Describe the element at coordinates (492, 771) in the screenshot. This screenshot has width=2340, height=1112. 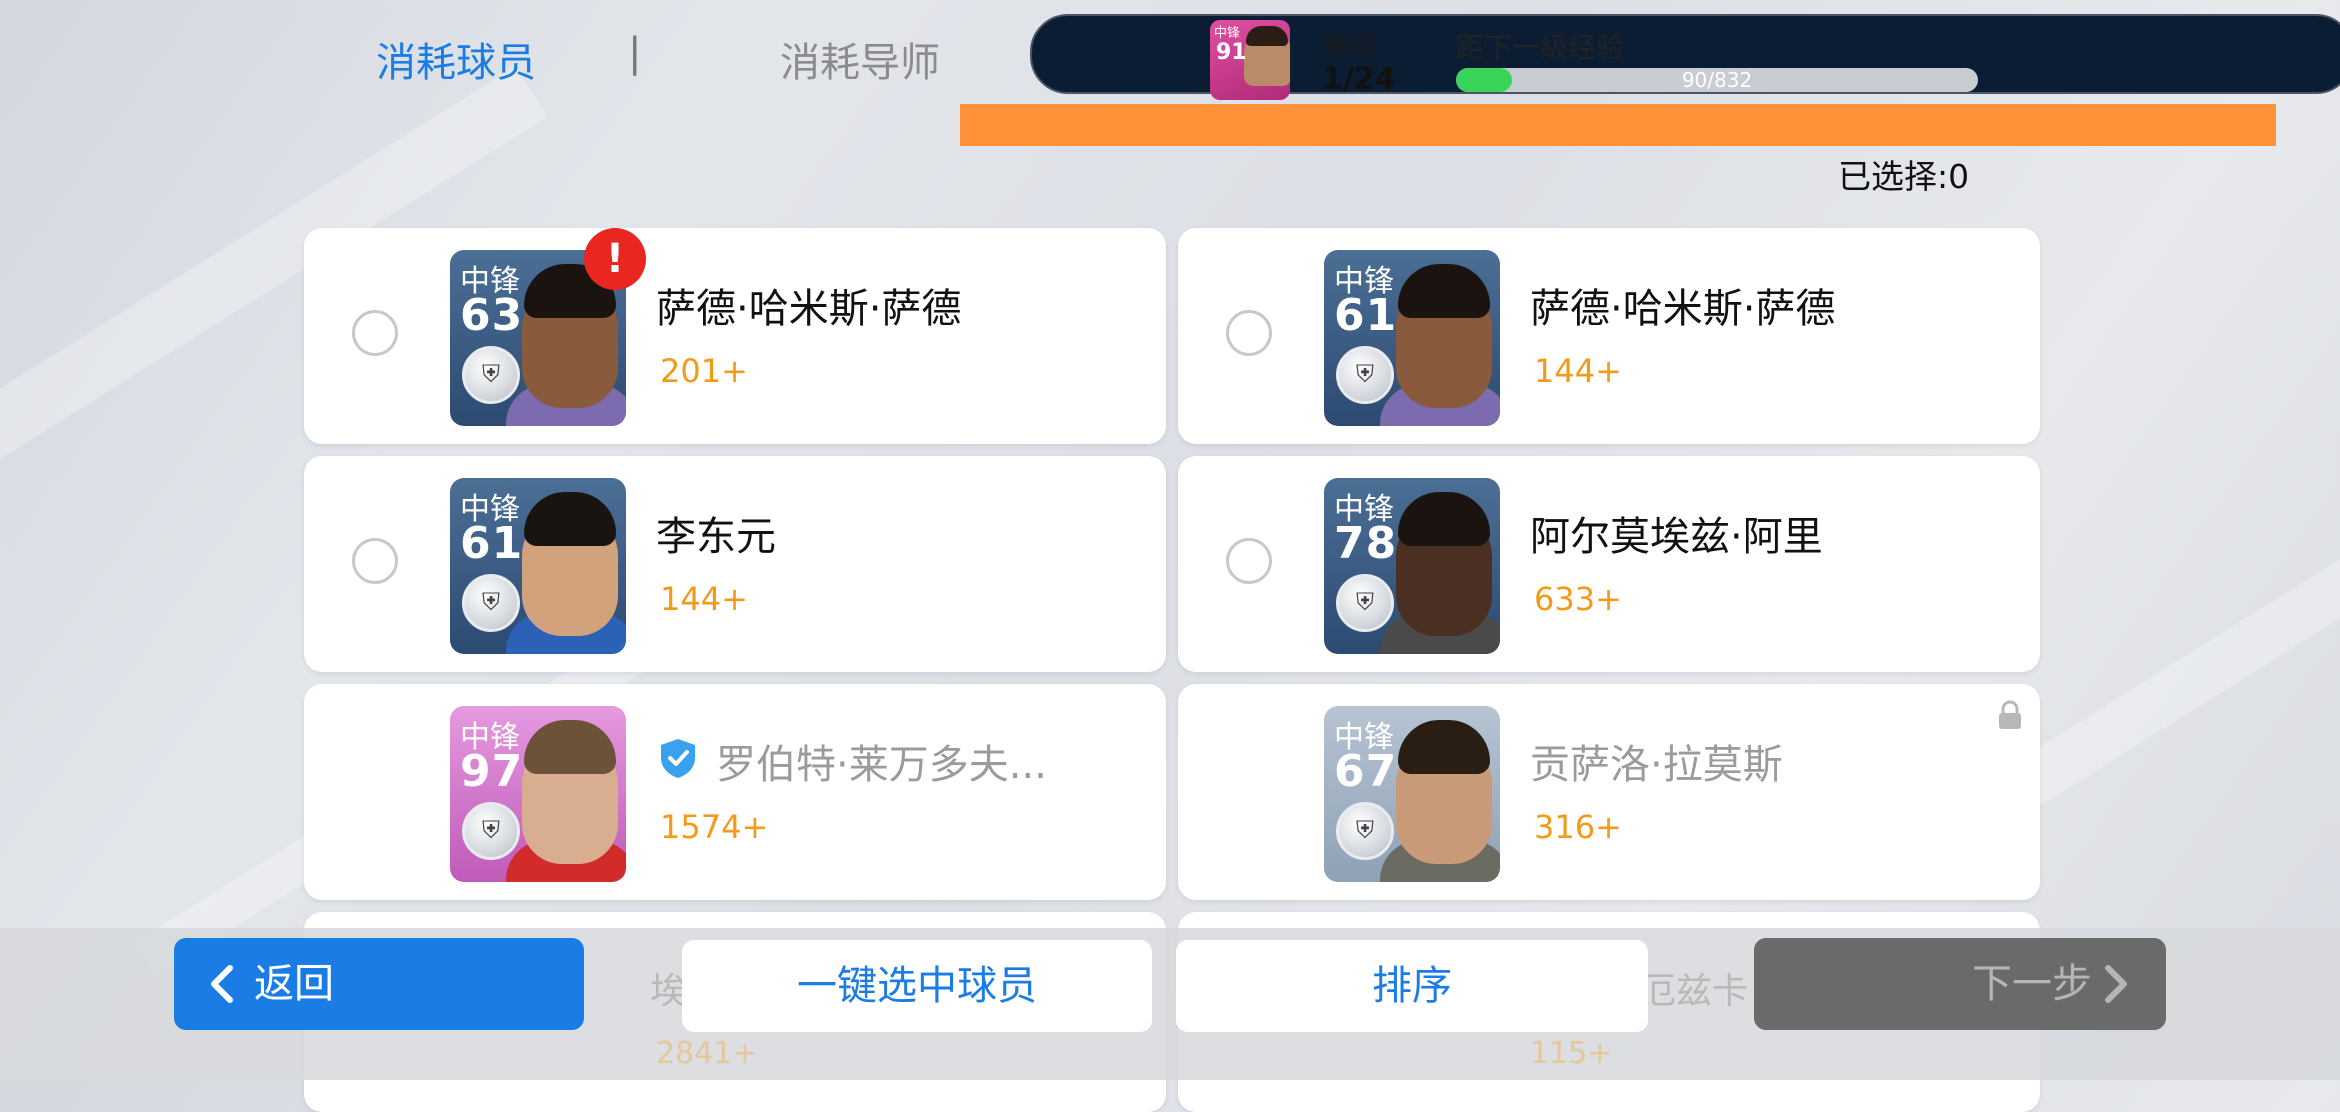
I see `player-rating: 97` at that location.